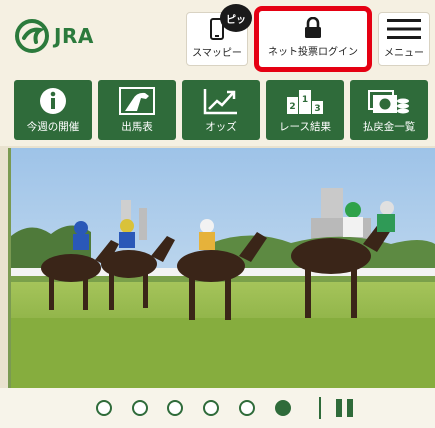  I want to click on nav-item-entries: 出馬表, so click(137, 110).